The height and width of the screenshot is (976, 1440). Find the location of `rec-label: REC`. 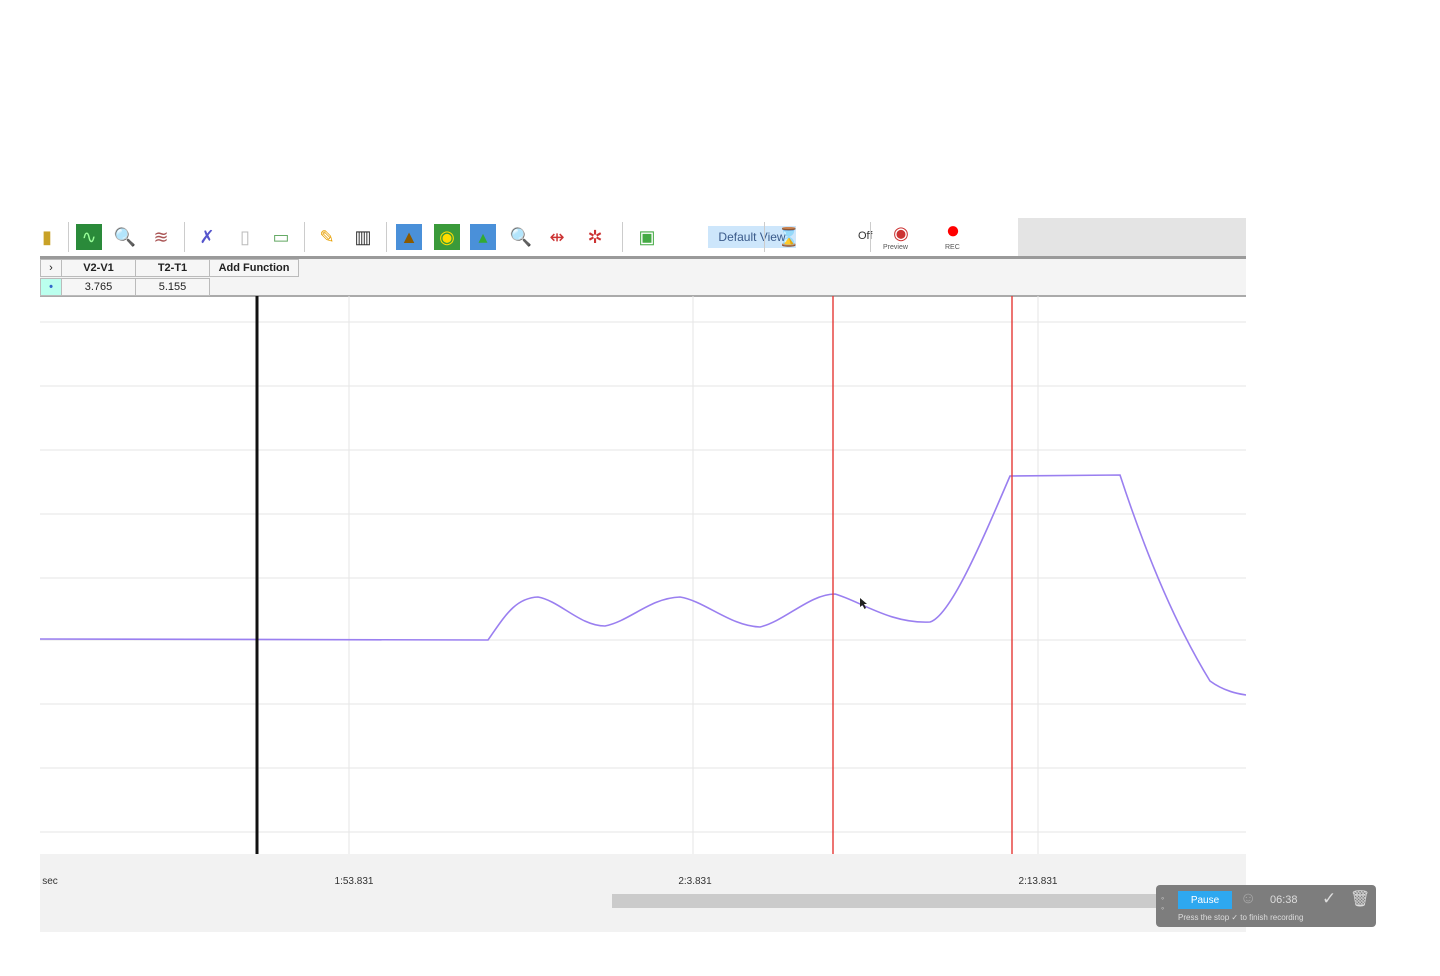

rec-label: REC is located at coordinates (952, 247).